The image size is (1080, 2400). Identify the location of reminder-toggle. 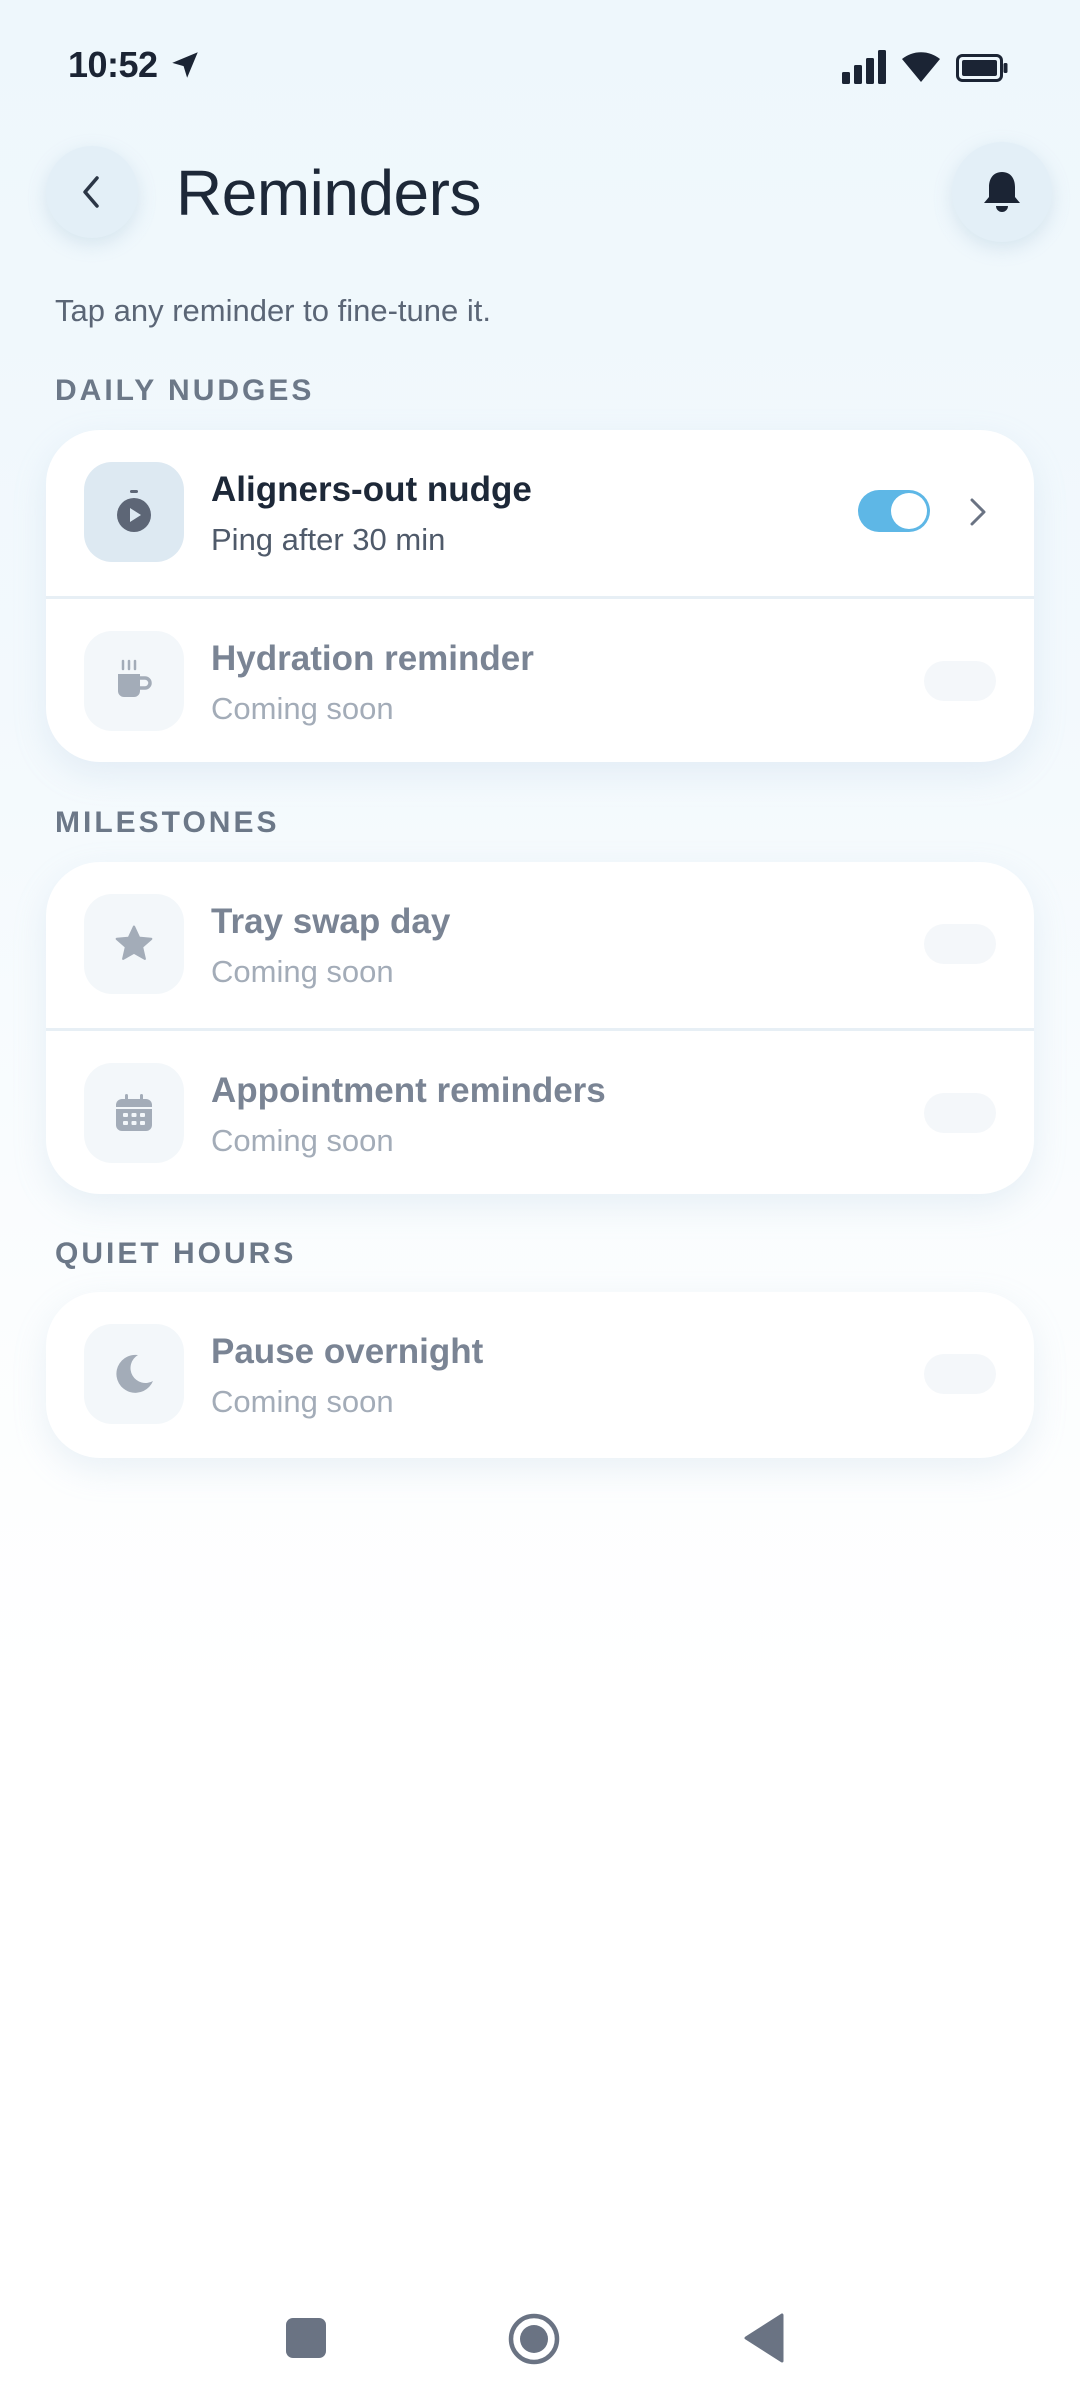
(894, 511).